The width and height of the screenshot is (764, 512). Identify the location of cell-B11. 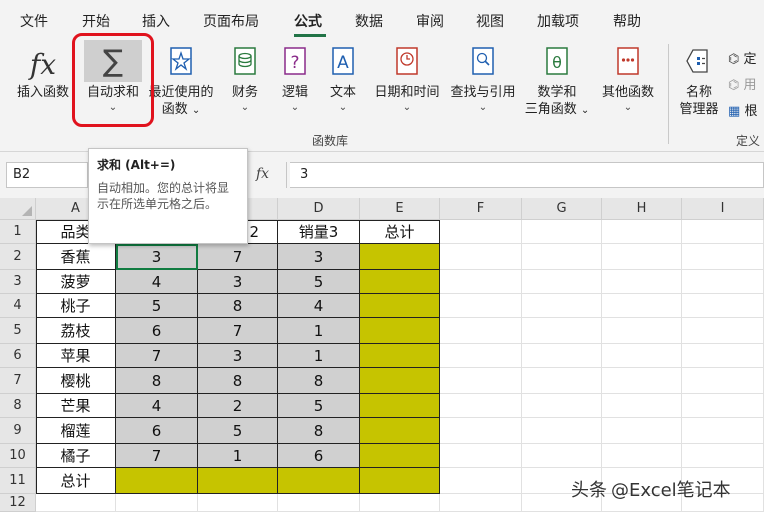
(157, 481).